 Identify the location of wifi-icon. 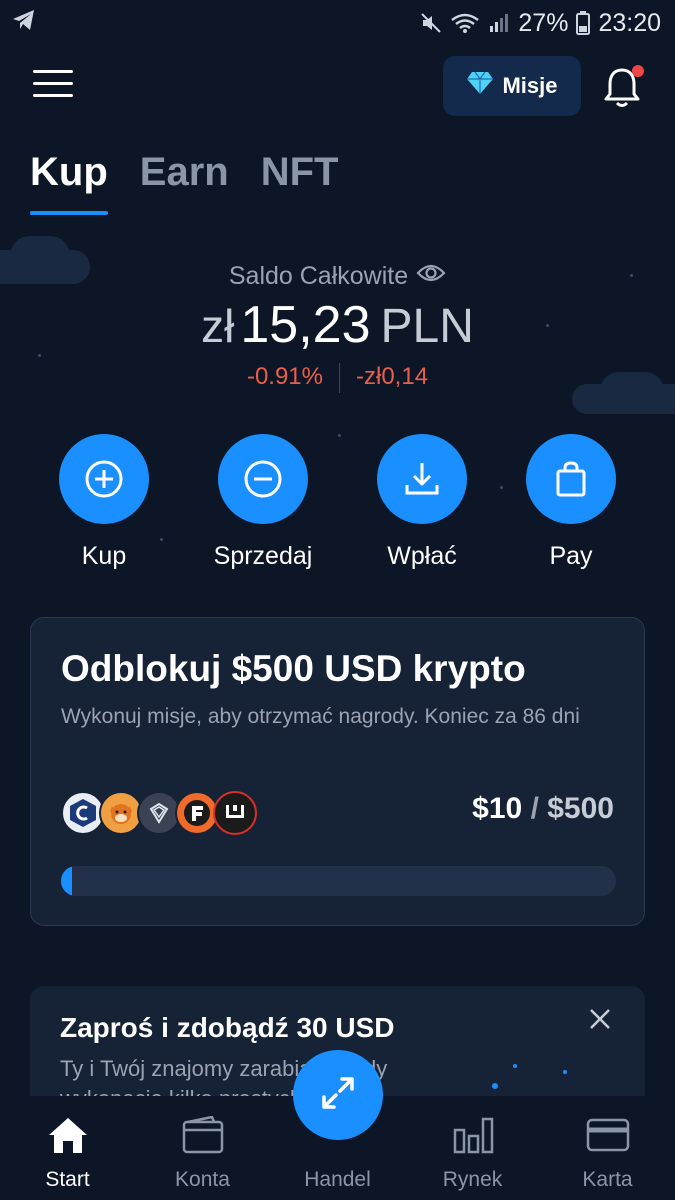
(465, 23).